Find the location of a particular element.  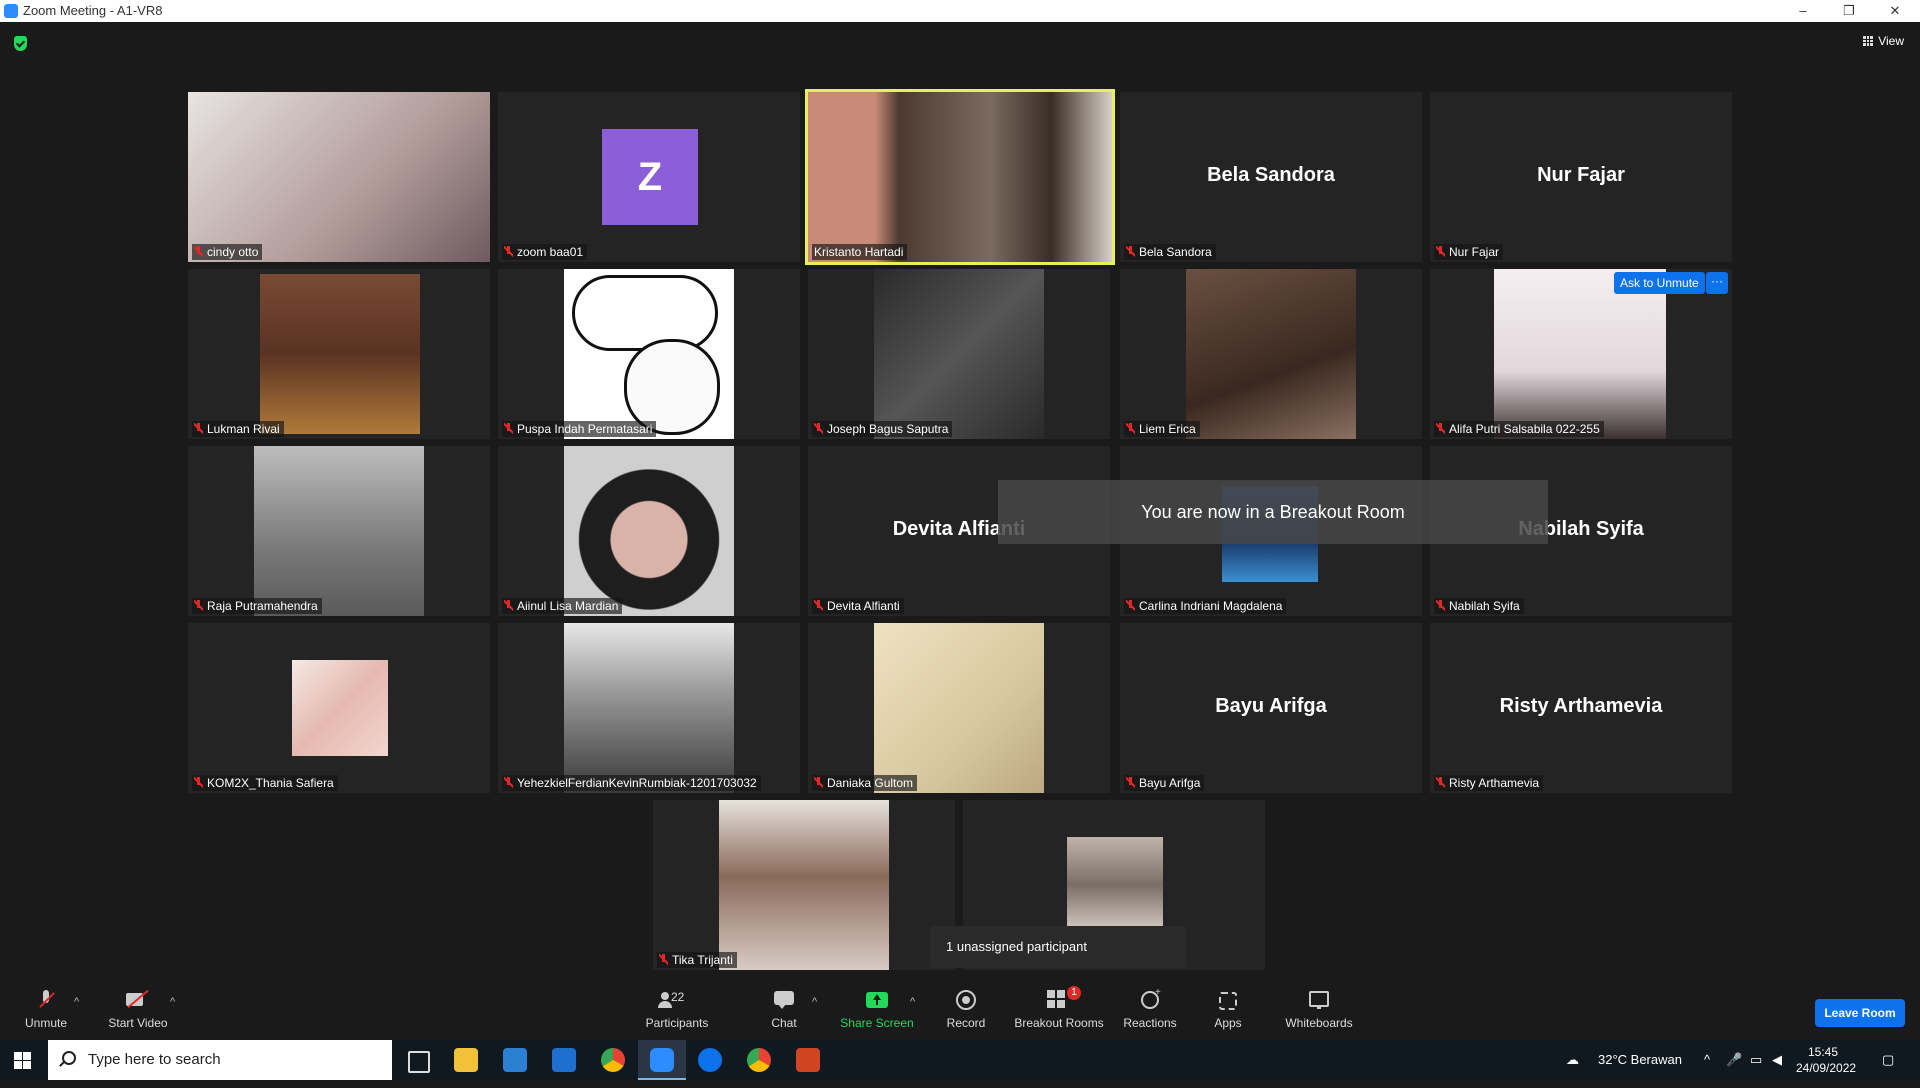

participant-name-label: Daniaka Gultom is located at coordinates (865, 783).